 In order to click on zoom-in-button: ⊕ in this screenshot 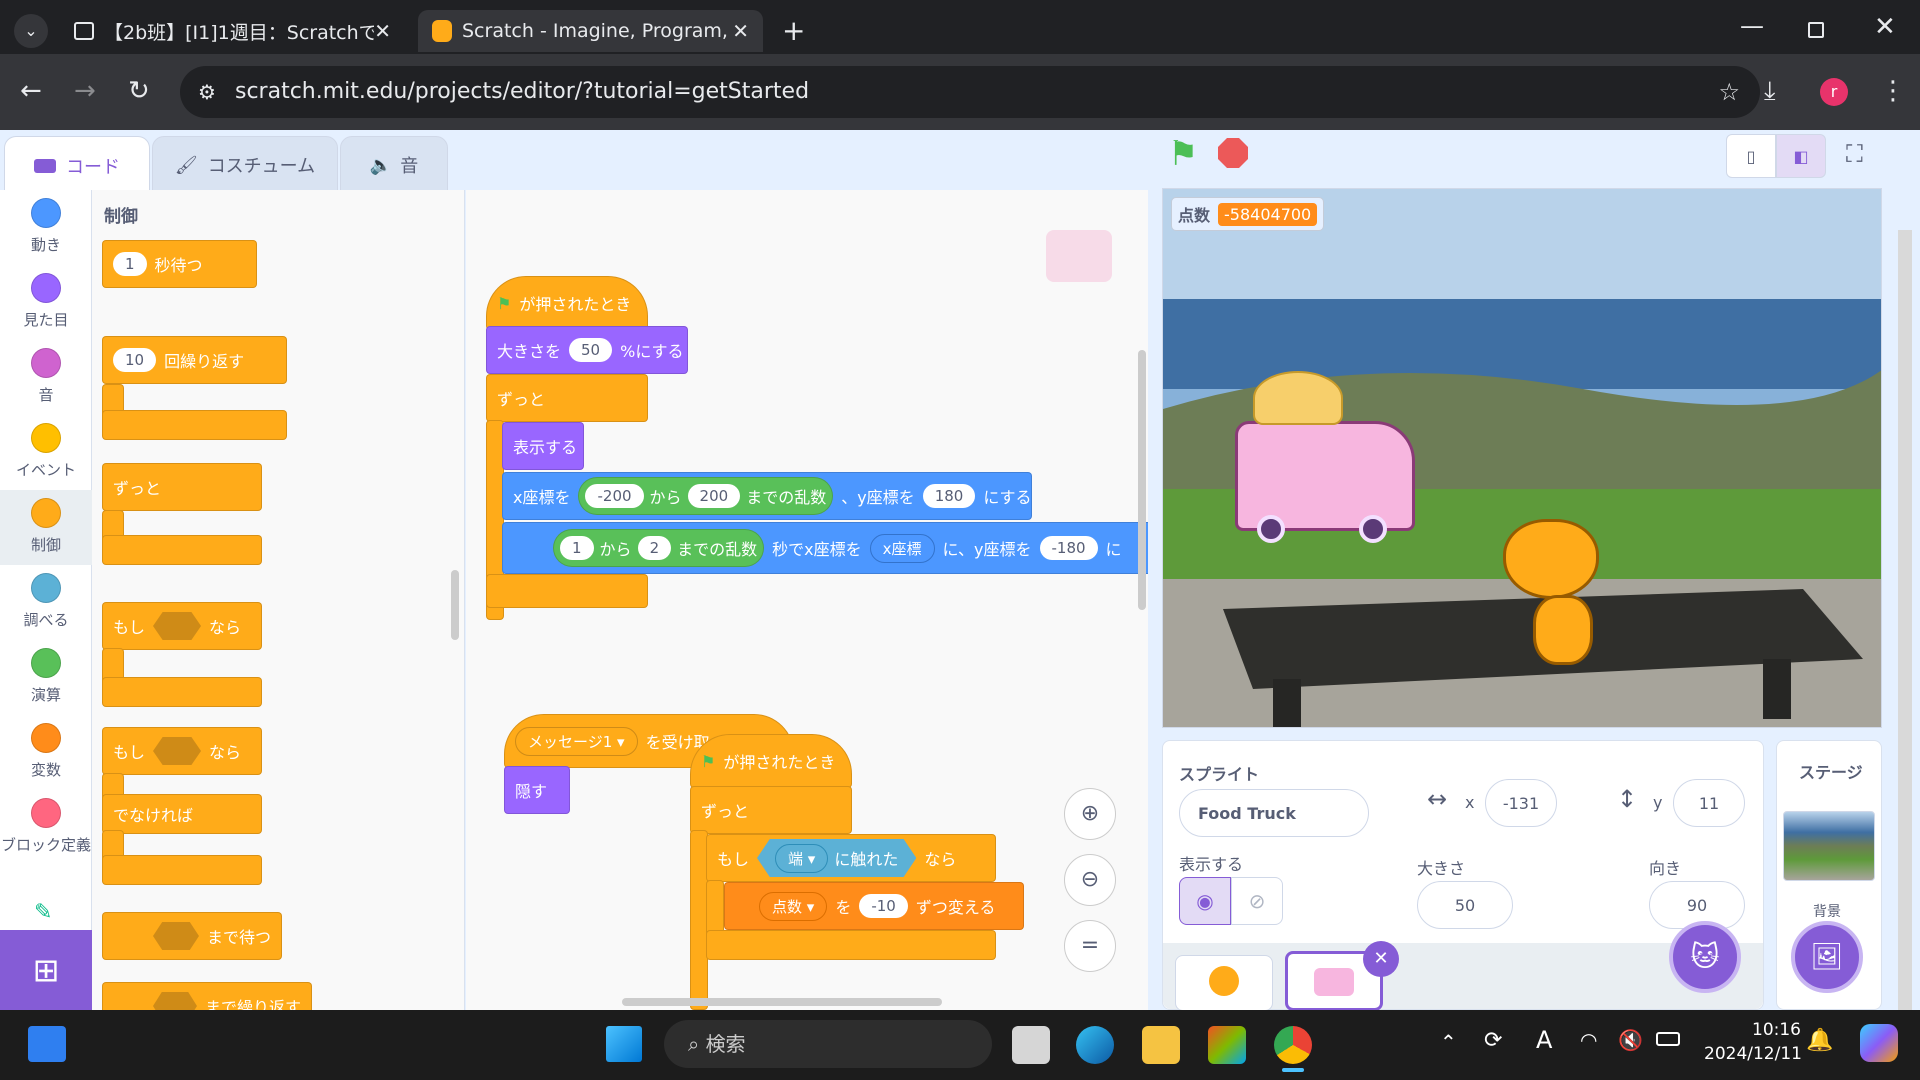, I will do `click(1090, 814)`.